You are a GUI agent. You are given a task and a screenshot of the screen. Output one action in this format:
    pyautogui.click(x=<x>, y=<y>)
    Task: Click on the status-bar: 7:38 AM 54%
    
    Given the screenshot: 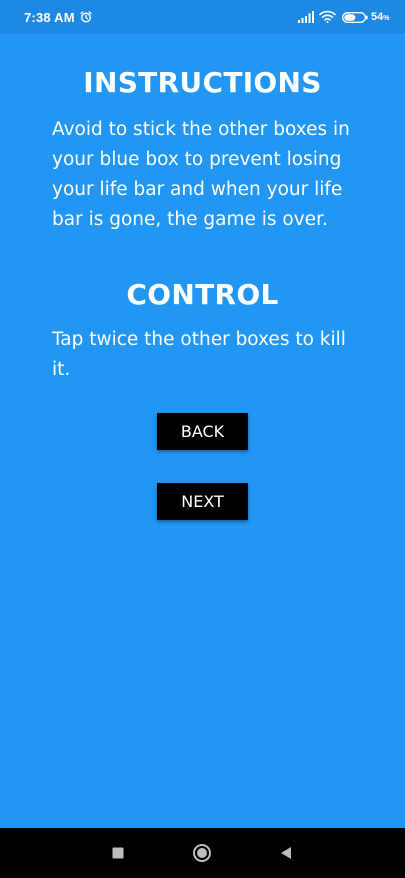 What is the action you would take?
    pyautogui.click(x=202, y=17)
    